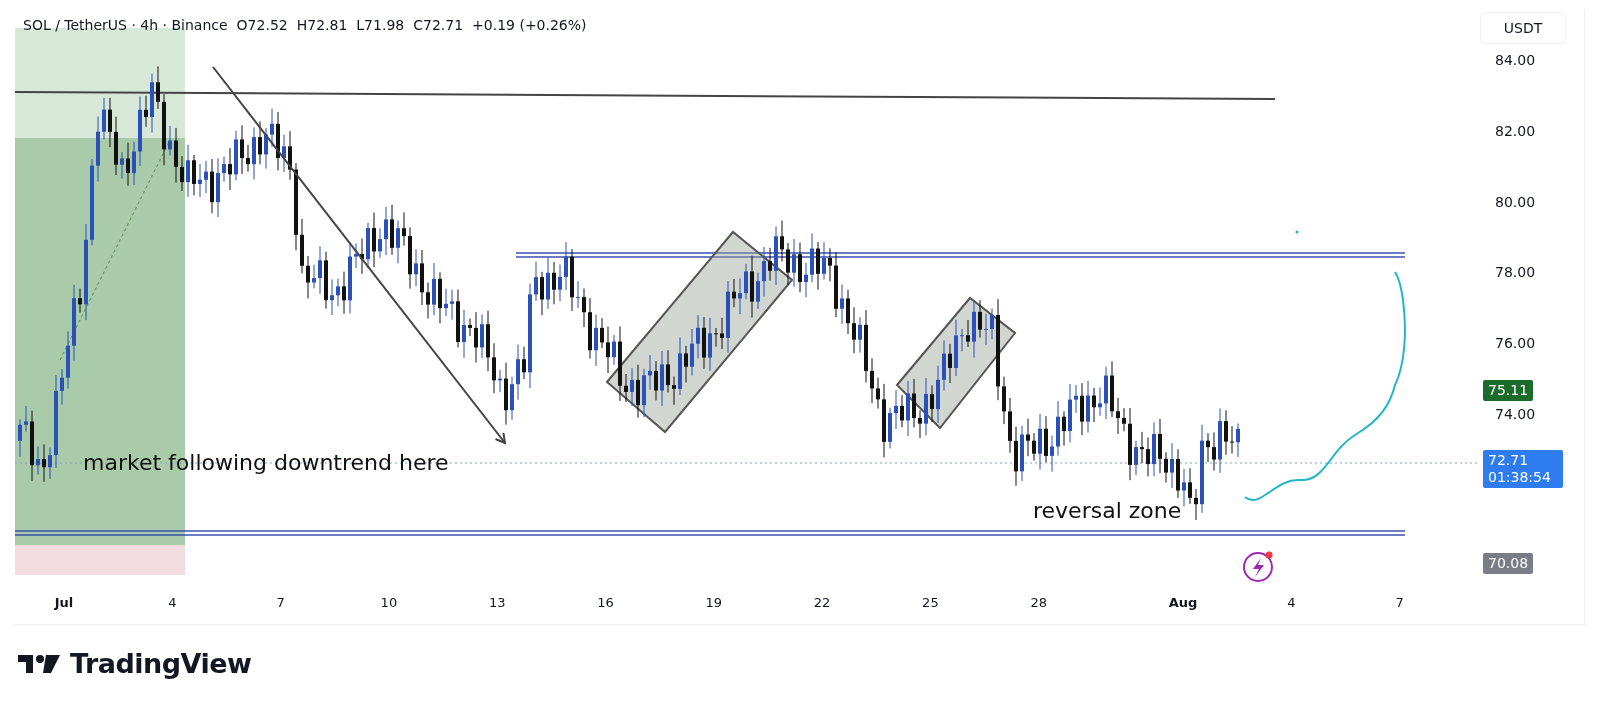 This screenshot has width=1600, height=716. Describe the element at coordinates (1515, 201) in the screenshot. I see `price-label: 80.00` at that location.